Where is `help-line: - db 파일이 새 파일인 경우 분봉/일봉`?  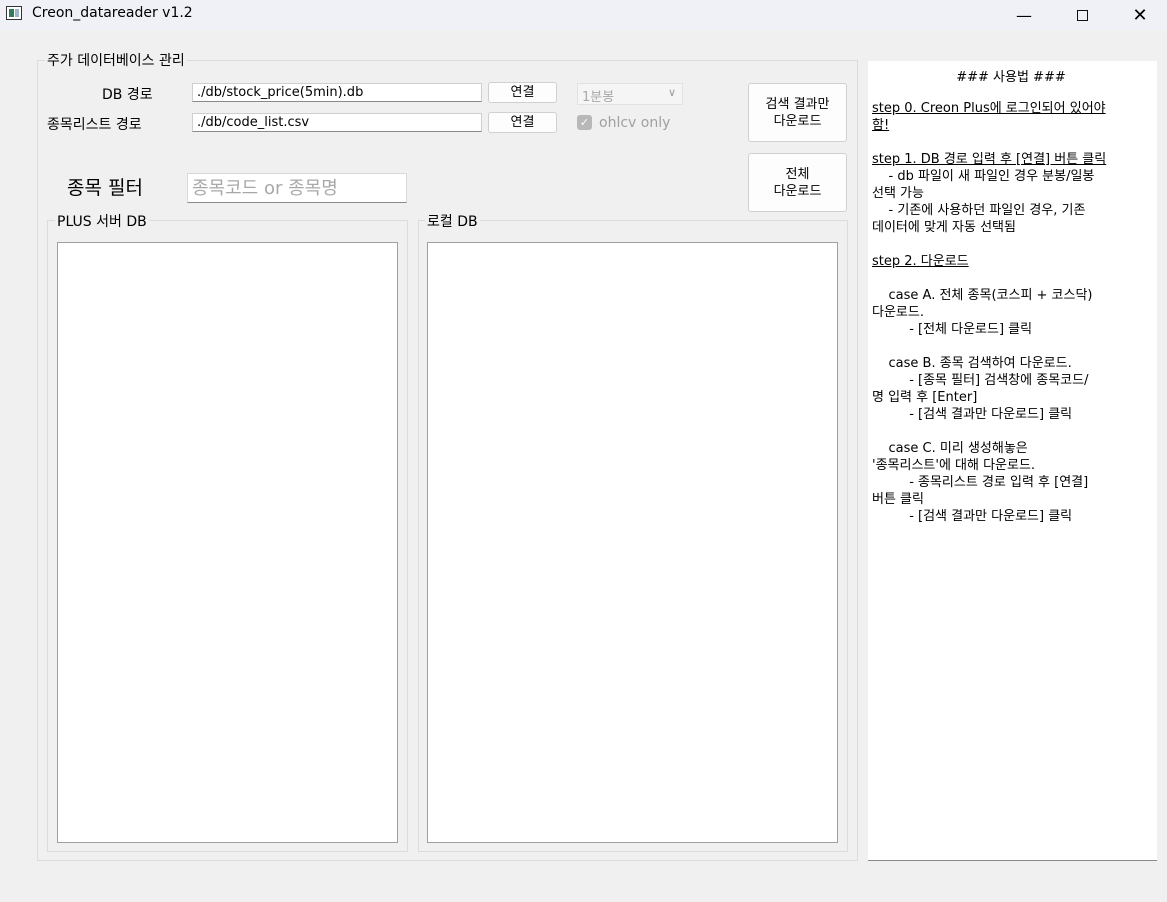
help-line: - db 파일이 새 파일인 경우 분봉/일봉 is located at coordinates (983, 176).